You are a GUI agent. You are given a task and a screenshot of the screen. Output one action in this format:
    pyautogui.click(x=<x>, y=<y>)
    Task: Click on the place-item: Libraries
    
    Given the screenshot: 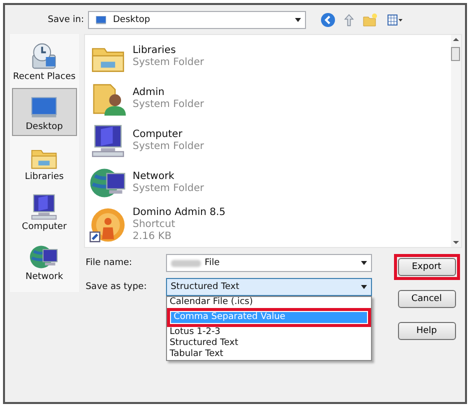 What is the action you would take?
    pyautogui.click(x=44, y=162)
    